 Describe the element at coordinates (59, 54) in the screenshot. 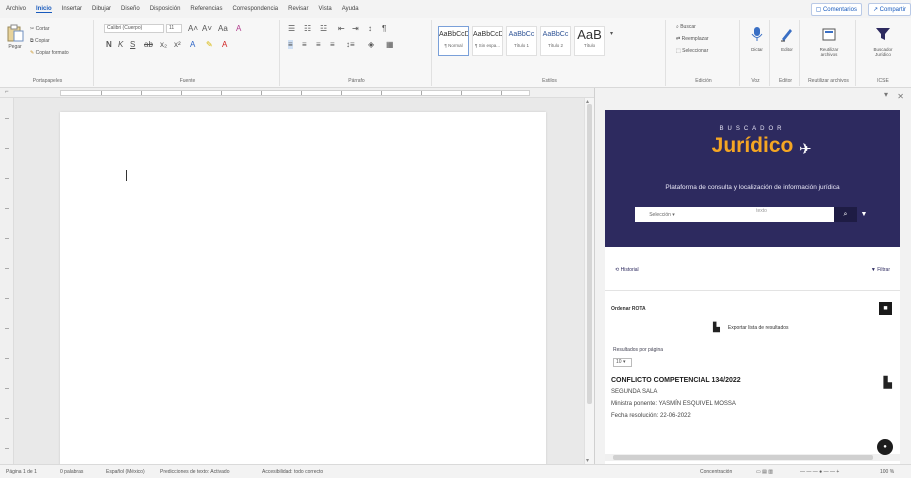

I see `format-painter-button: ✎ Copiar formato` at that location.